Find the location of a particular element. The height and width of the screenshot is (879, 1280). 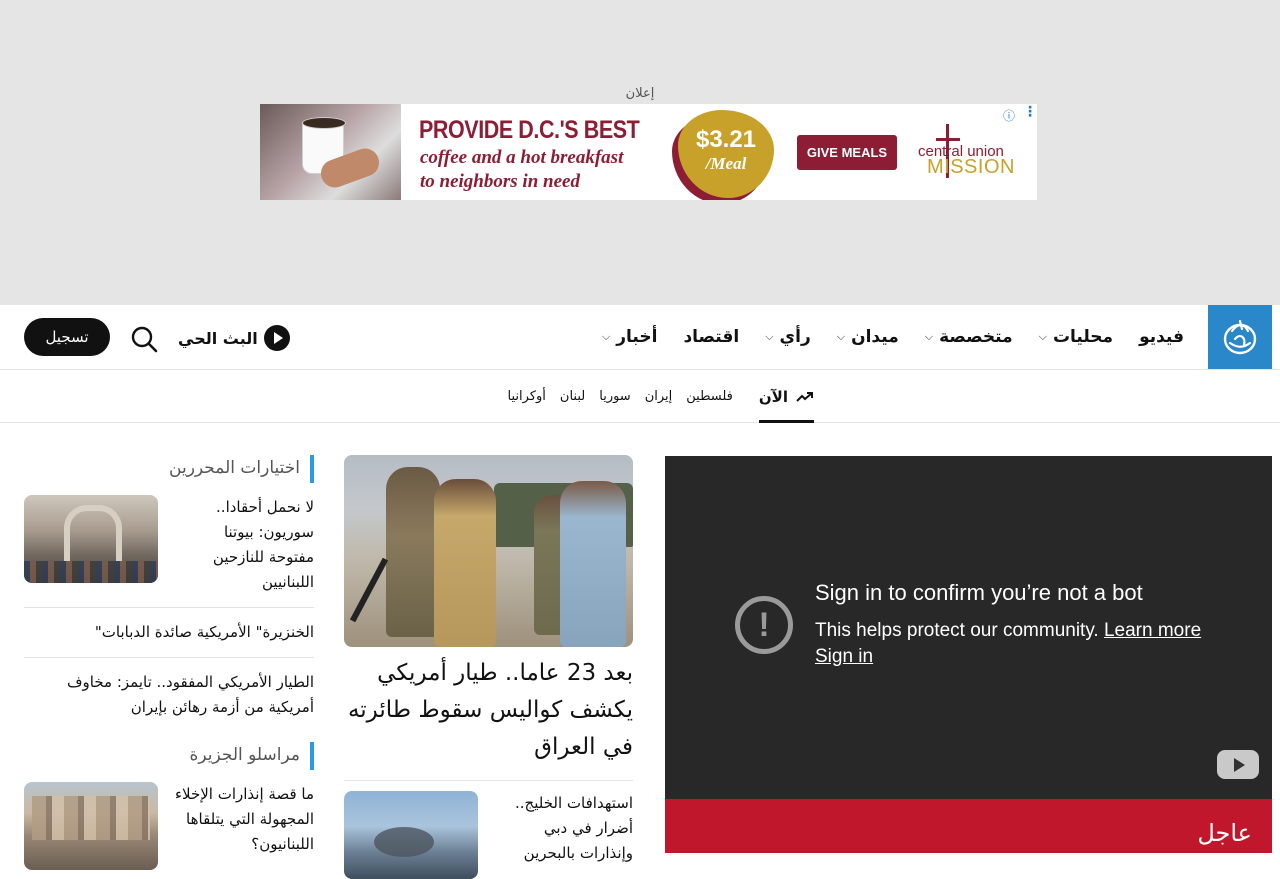

nav-item-midan: ميدان ⌵ is located at coordinates (868, 337).